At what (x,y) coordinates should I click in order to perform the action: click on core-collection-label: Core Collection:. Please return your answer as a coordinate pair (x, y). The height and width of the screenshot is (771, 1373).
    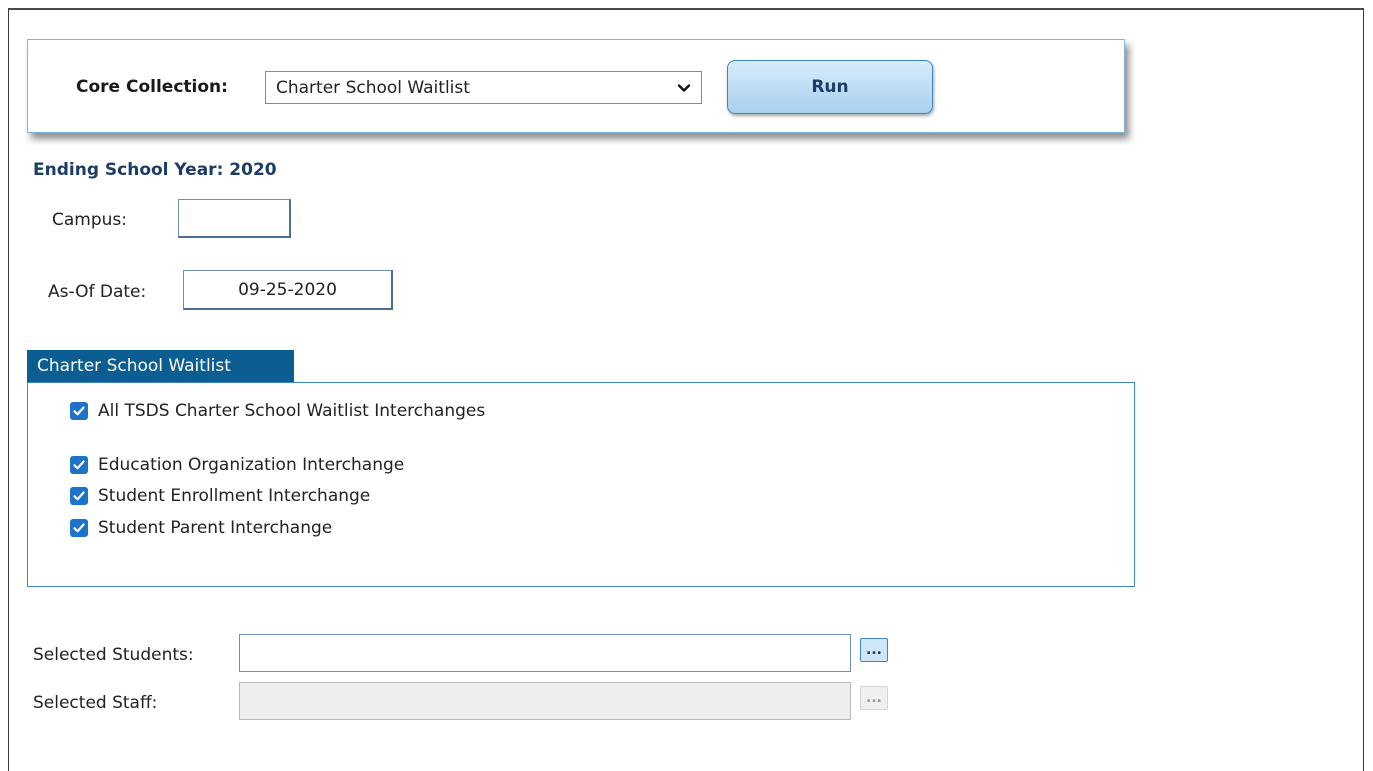
    Looking at the image, I should click on (152, 87).